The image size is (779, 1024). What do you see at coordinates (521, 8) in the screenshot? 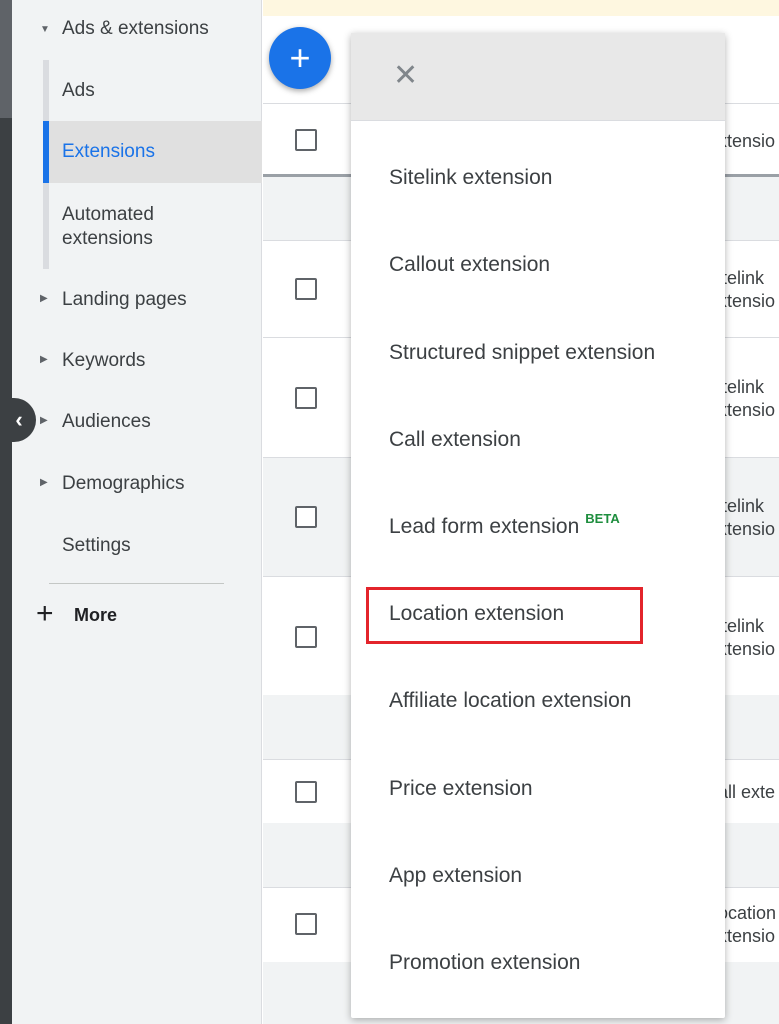
I see `notification-bar` at bounding box center [521, 8].